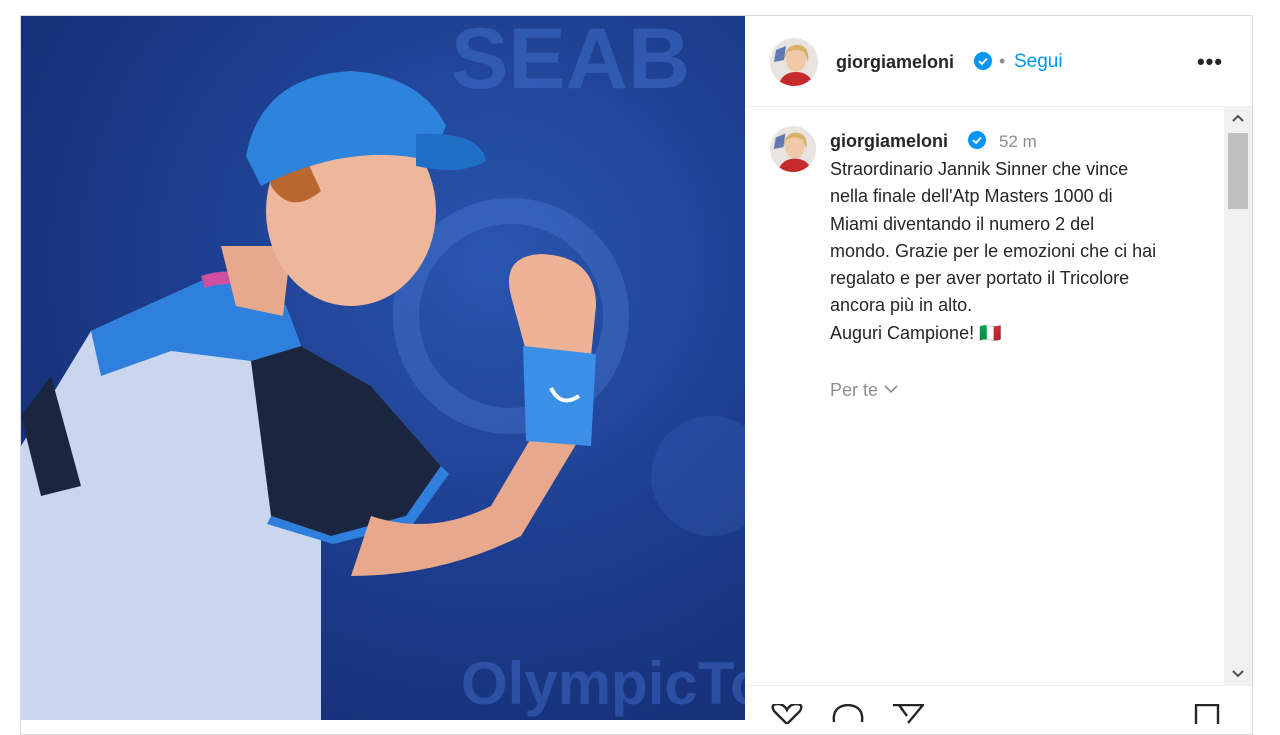 The height and width of the screenshot is (735, 1280). Describe the element at coordinates (891, 389) in the screenshot. I see `chevron-down-icon` at that location.